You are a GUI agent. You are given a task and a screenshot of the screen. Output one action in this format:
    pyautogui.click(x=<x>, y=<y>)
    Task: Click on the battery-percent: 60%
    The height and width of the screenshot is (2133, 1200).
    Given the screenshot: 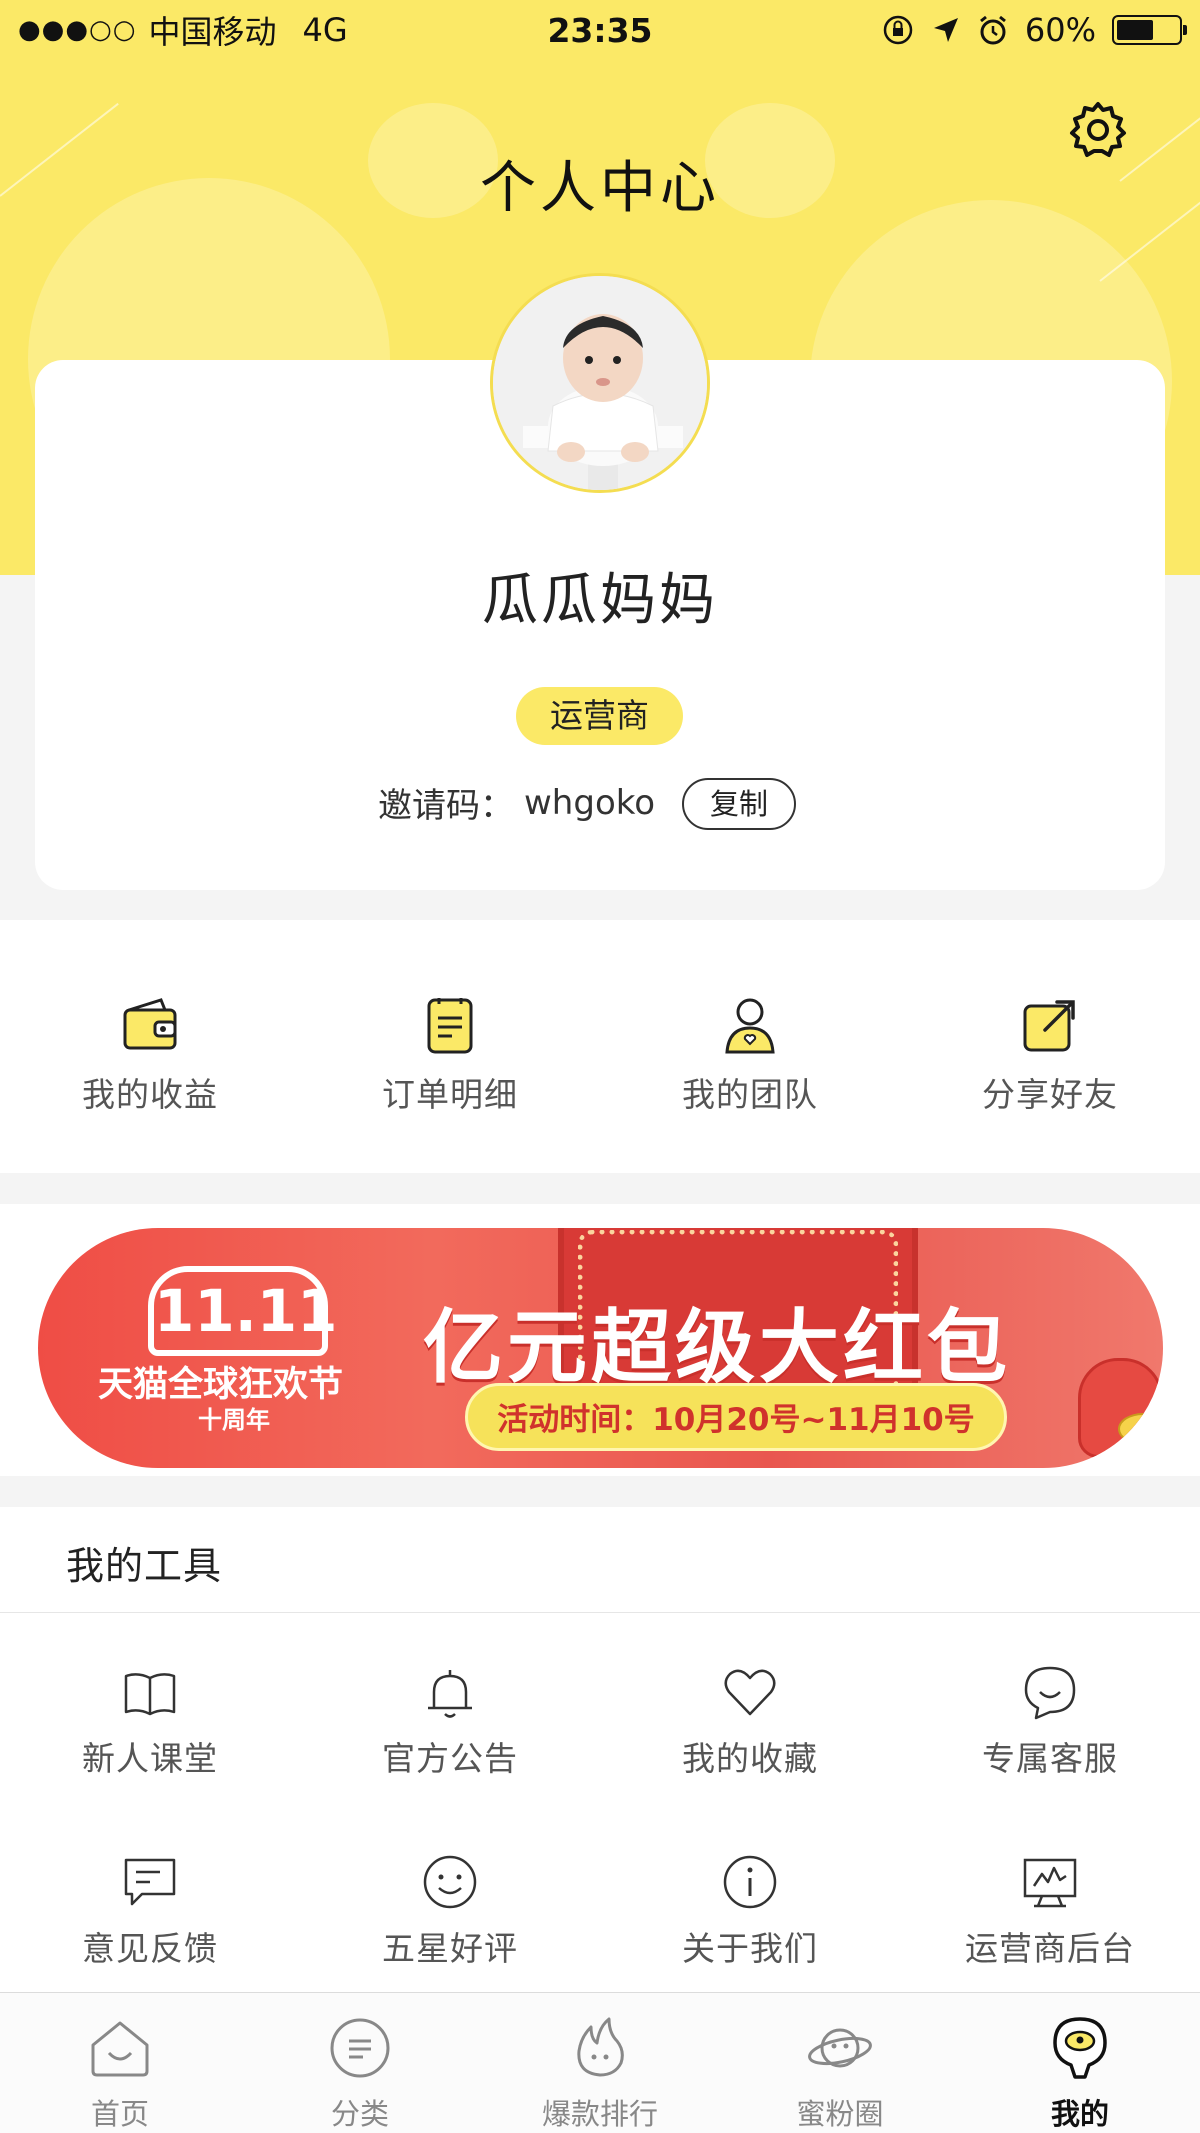 What is the action you would take?
    pyautogui.click(x=1060, y=30)
    